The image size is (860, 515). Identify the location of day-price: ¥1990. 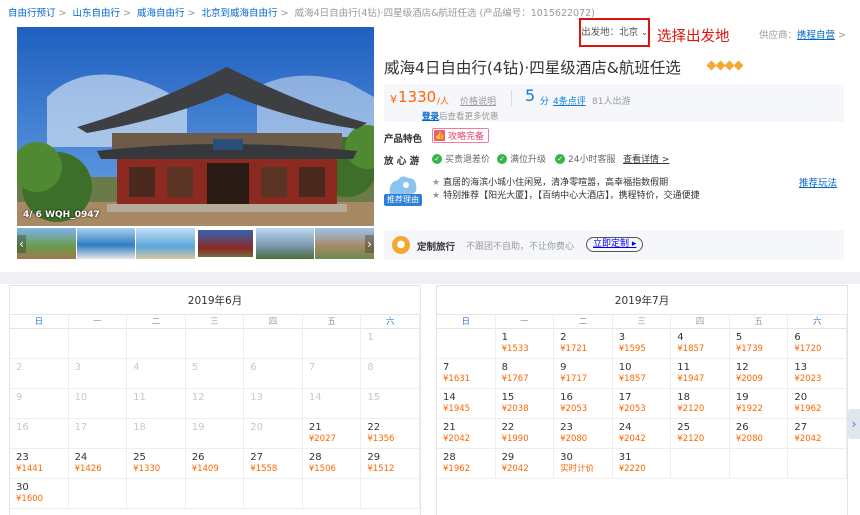
(515, 439).